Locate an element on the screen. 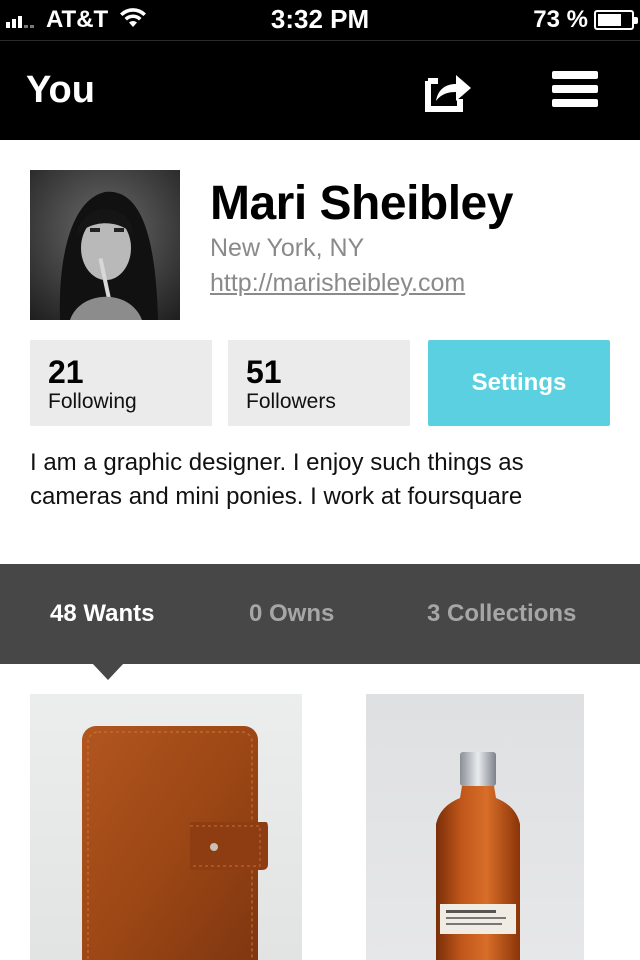 This screenshot has height=960, width=640. active-tab-indicator is located at coordinates (108, 671).